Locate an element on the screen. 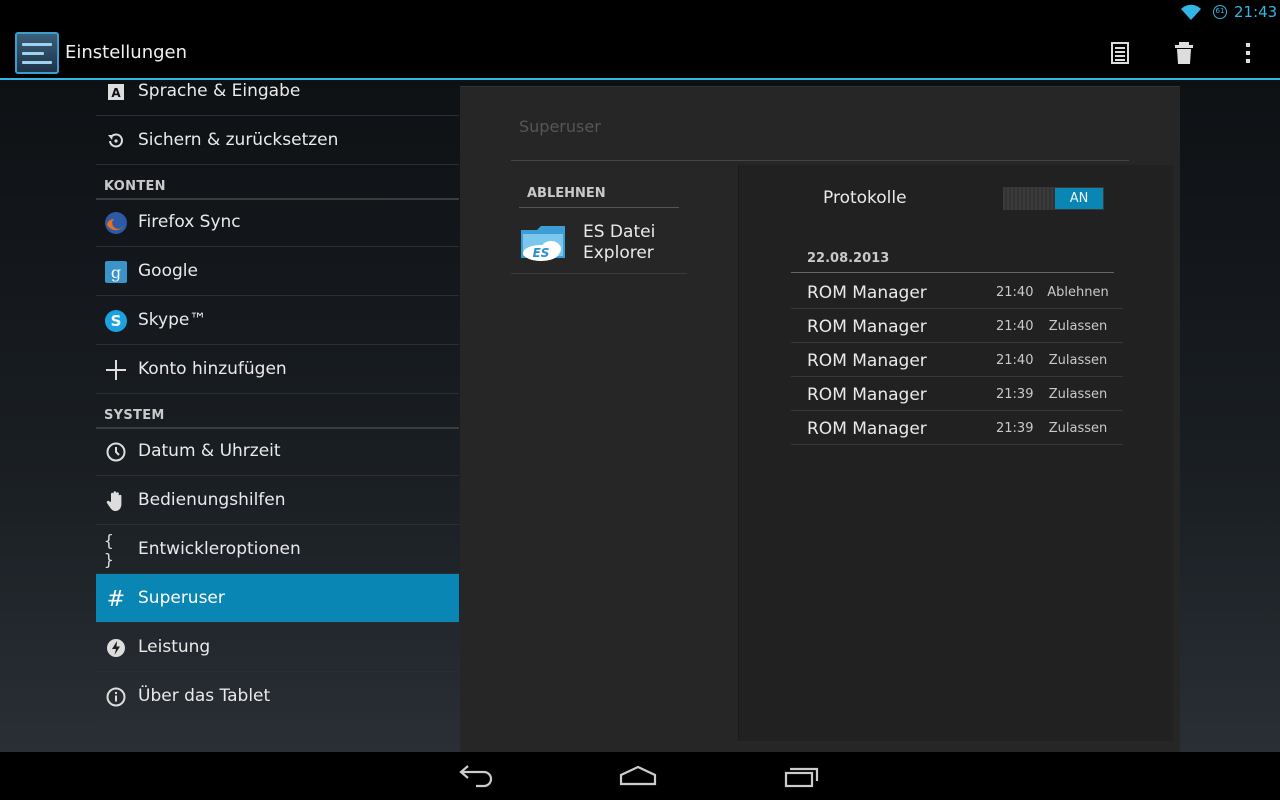 This screenshot has width=1280, height=800. backup-restore-icon is located at coordinates (116, 141).